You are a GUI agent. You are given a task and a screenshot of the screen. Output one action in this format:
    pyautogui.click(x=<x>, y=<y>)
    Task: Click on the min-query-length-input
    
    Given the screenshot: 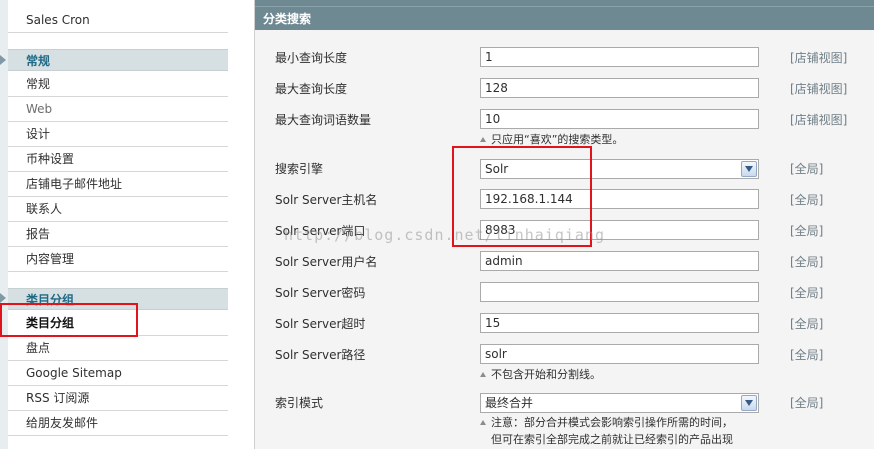 What is the action you would take?
    pyautogui.click(x=619, y=57)
    